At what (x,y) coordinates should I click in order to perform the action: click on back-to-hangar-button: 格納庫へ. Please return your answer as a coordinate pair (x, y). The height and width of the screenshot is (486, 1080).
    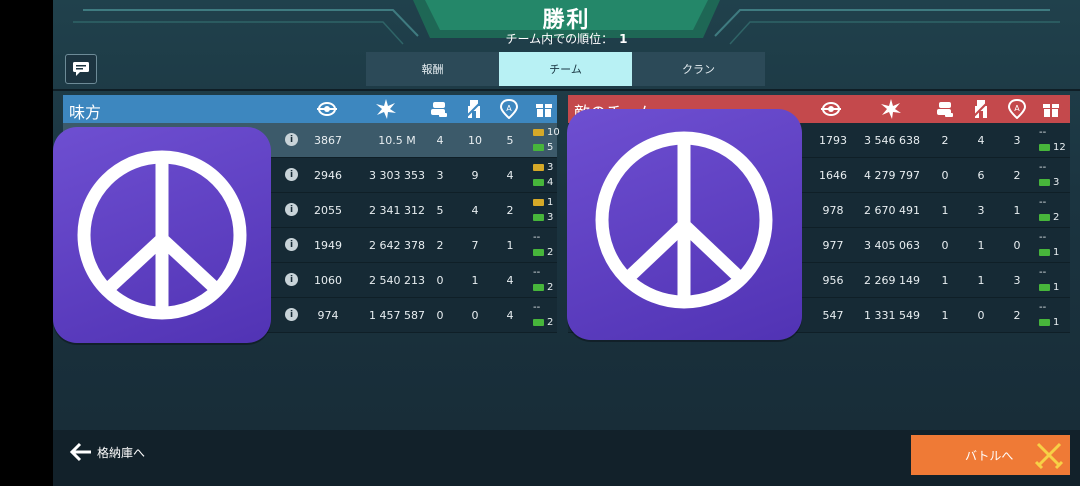
    Looking at the image, I should click on (107, 452).